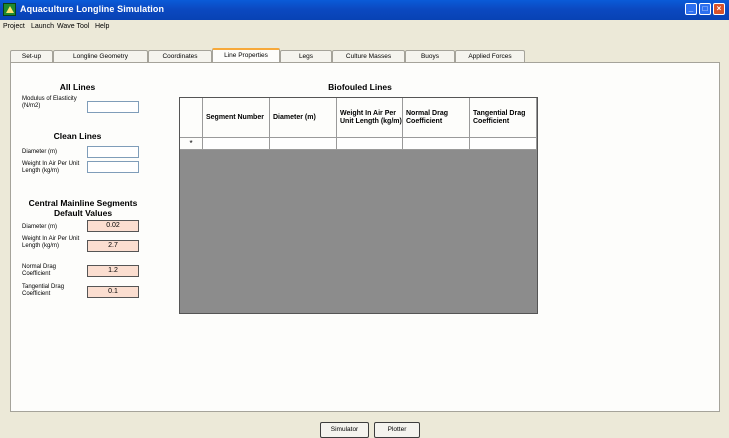 The height and width of the screenshot is (438, 729). I want to click on normal-drag-label: Normal Drag Coefficient, so click(39, 270).